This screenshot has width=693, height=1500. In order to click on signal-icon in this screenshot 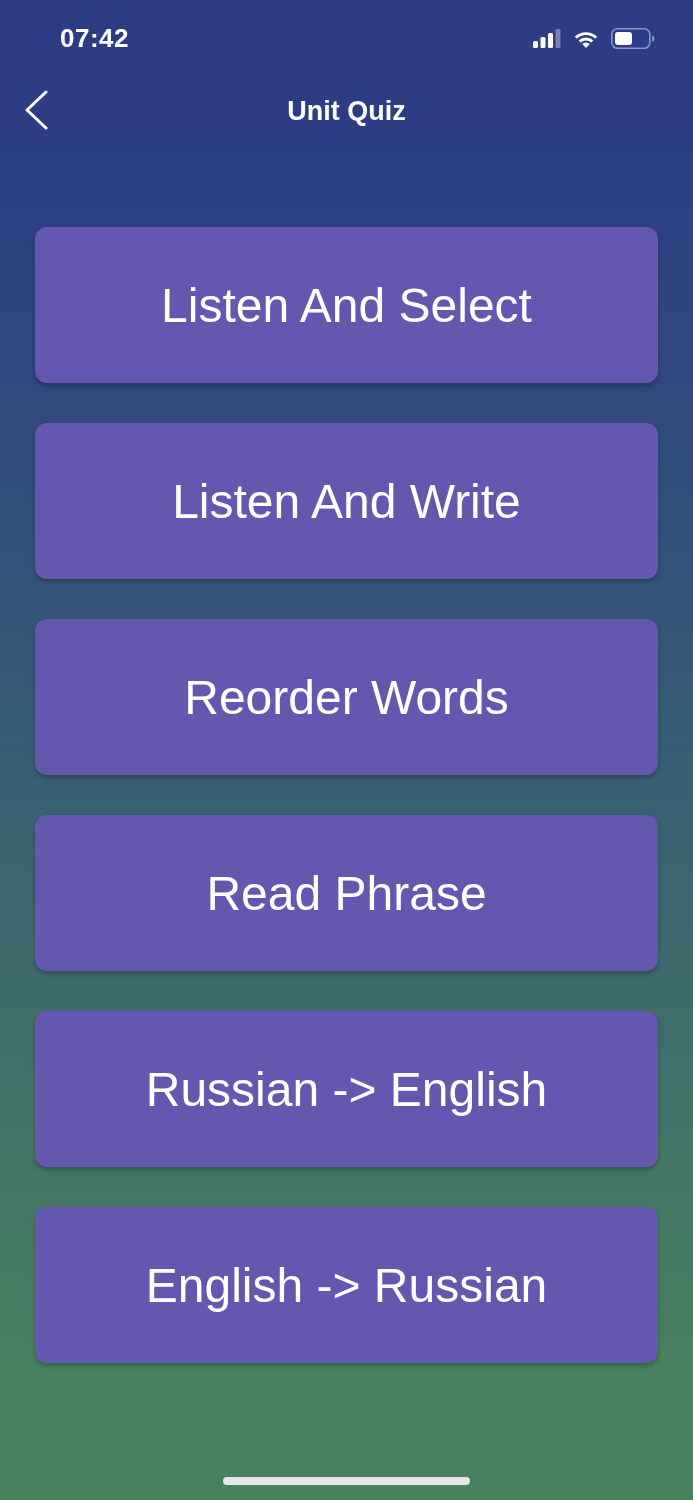, I will do `click(547, 38)`.